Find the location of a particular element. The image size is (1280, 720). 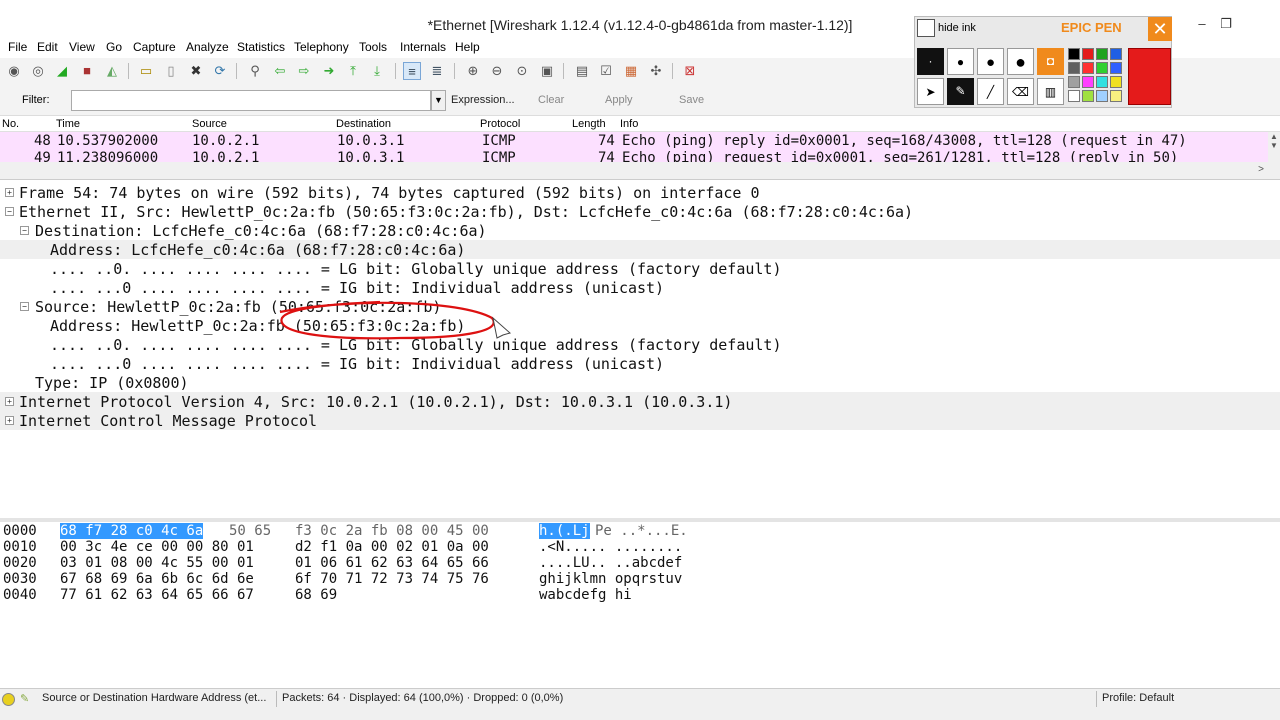

menu-telephony: Telephony is located at coordinates (321, 47).